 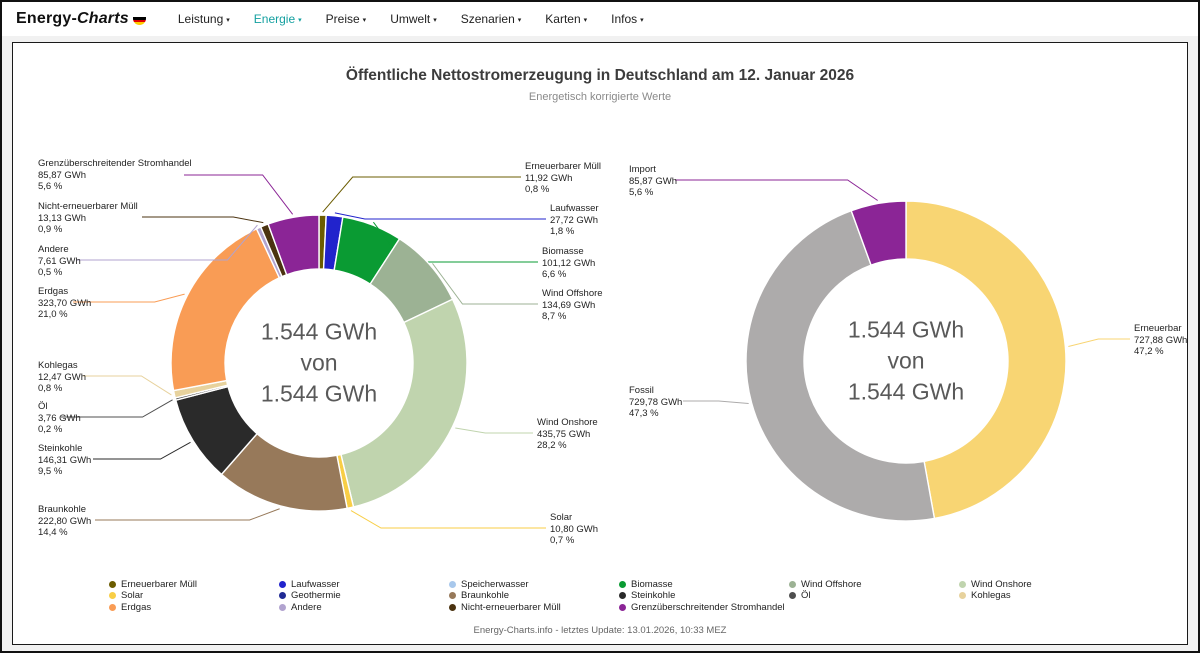 I want to click on legend-item-nicht-erneuerbarer-m-ll: Nicht-erneuerbarer Müll, so click(x=534, y=607).